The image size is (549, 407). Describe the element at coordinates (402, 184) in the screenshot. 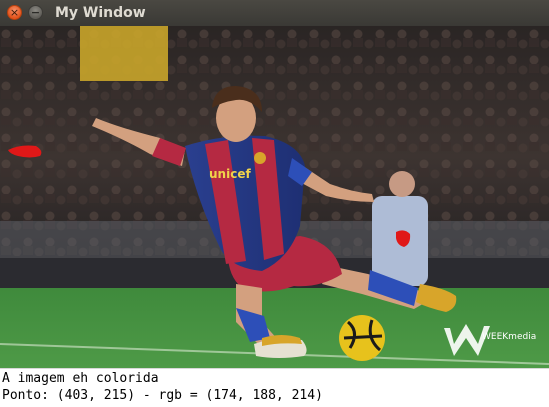

I see `spectator-head` at that location.